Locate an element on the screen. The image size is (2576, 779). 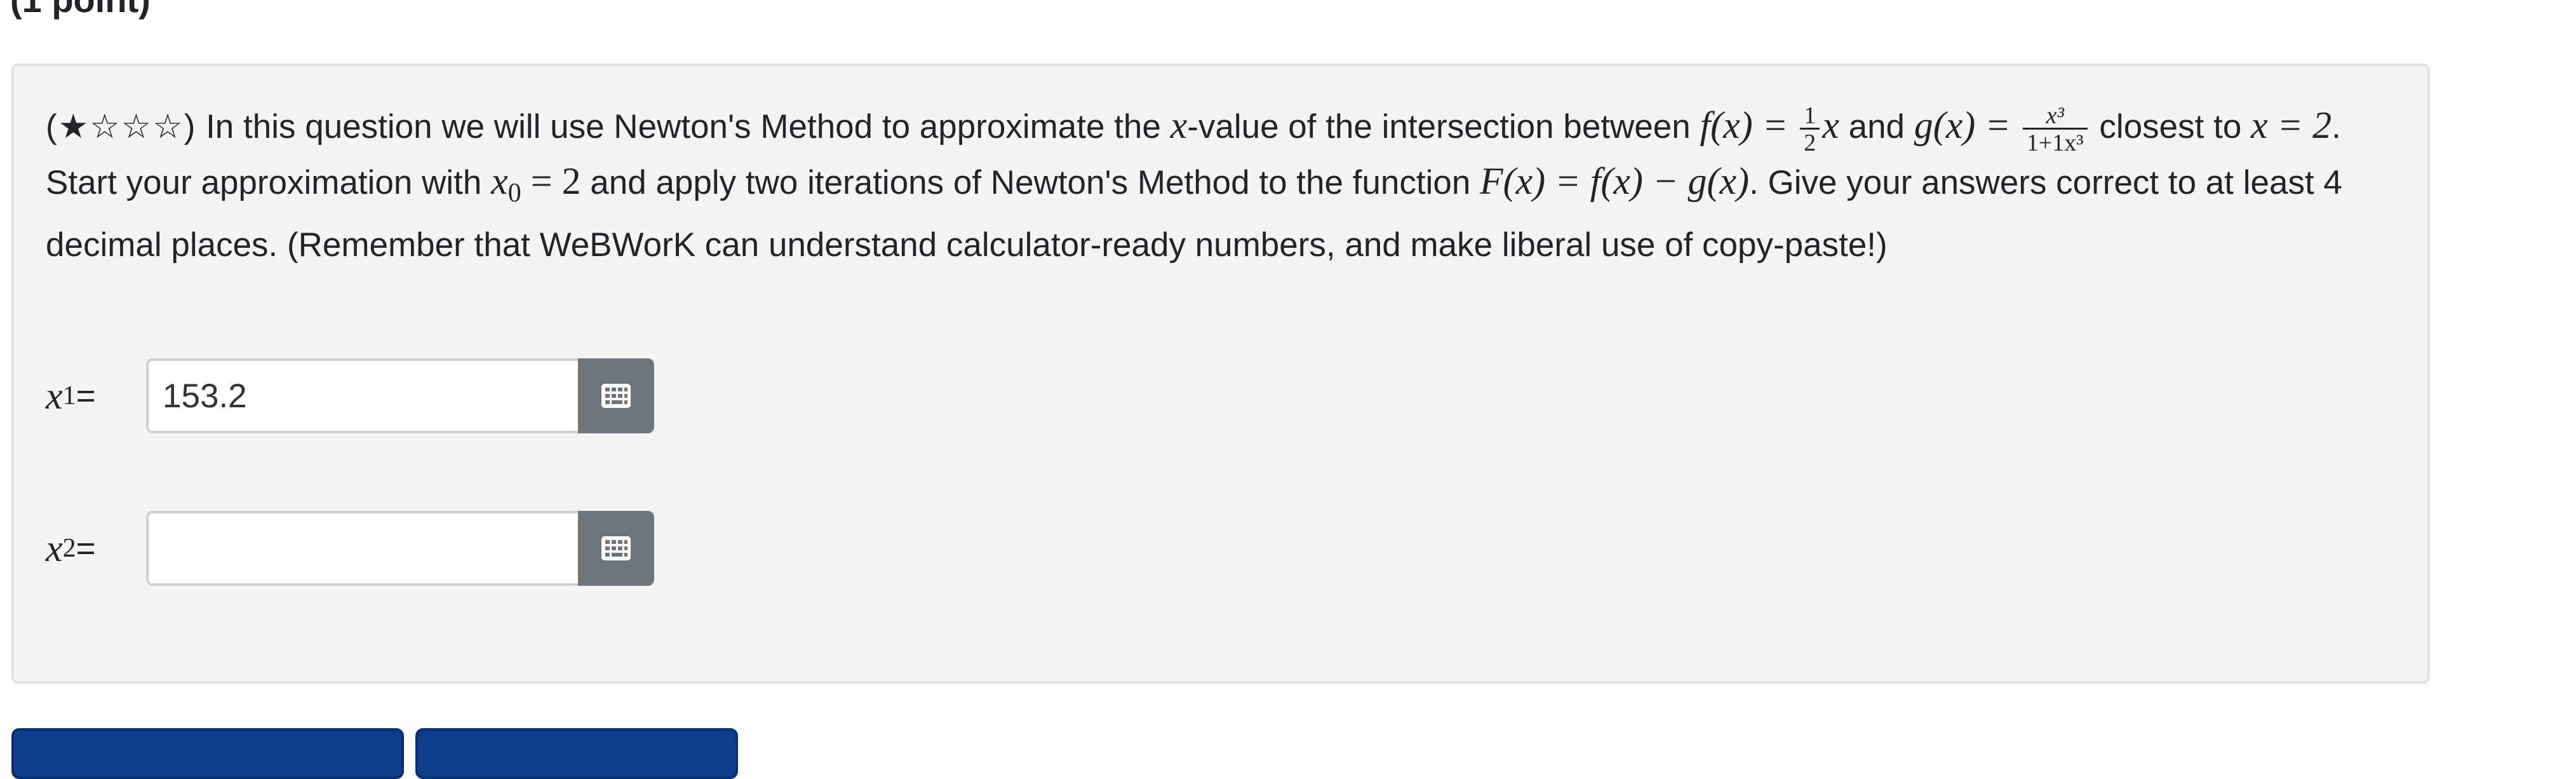
half-fraction: 12 is located at coordinates (1810, 129).